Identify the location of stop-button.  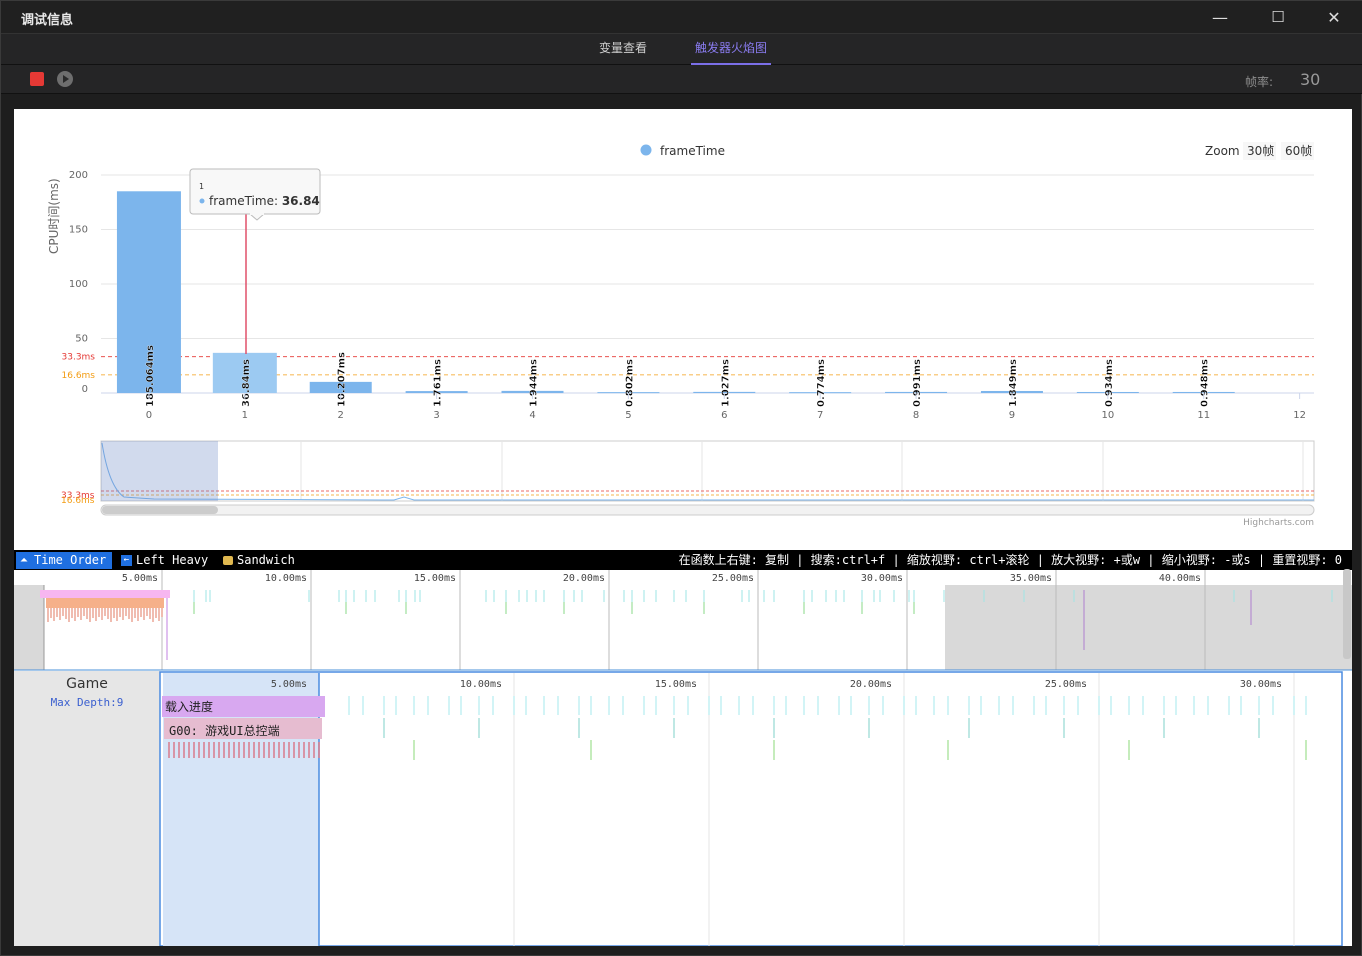
(37, 79).